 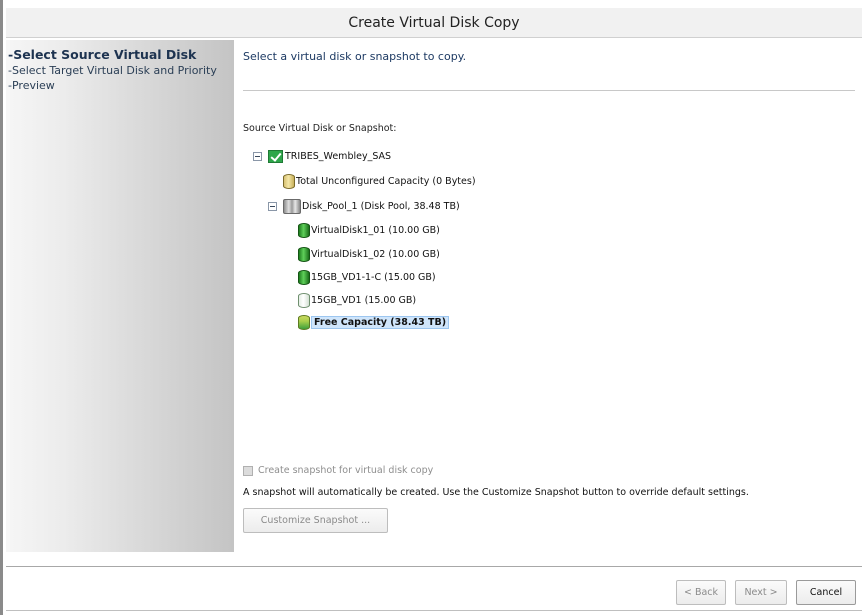 I want to click on footer-divider, so click(x=434, y=566).